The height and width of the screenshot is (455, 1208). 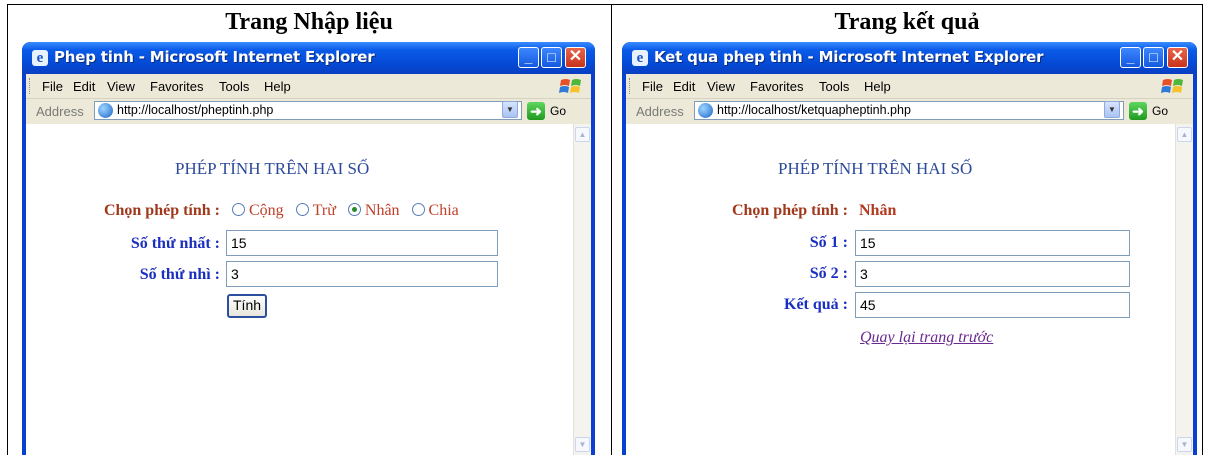 I want to click on radio-nhan-selected, so click(x=354, y=209).